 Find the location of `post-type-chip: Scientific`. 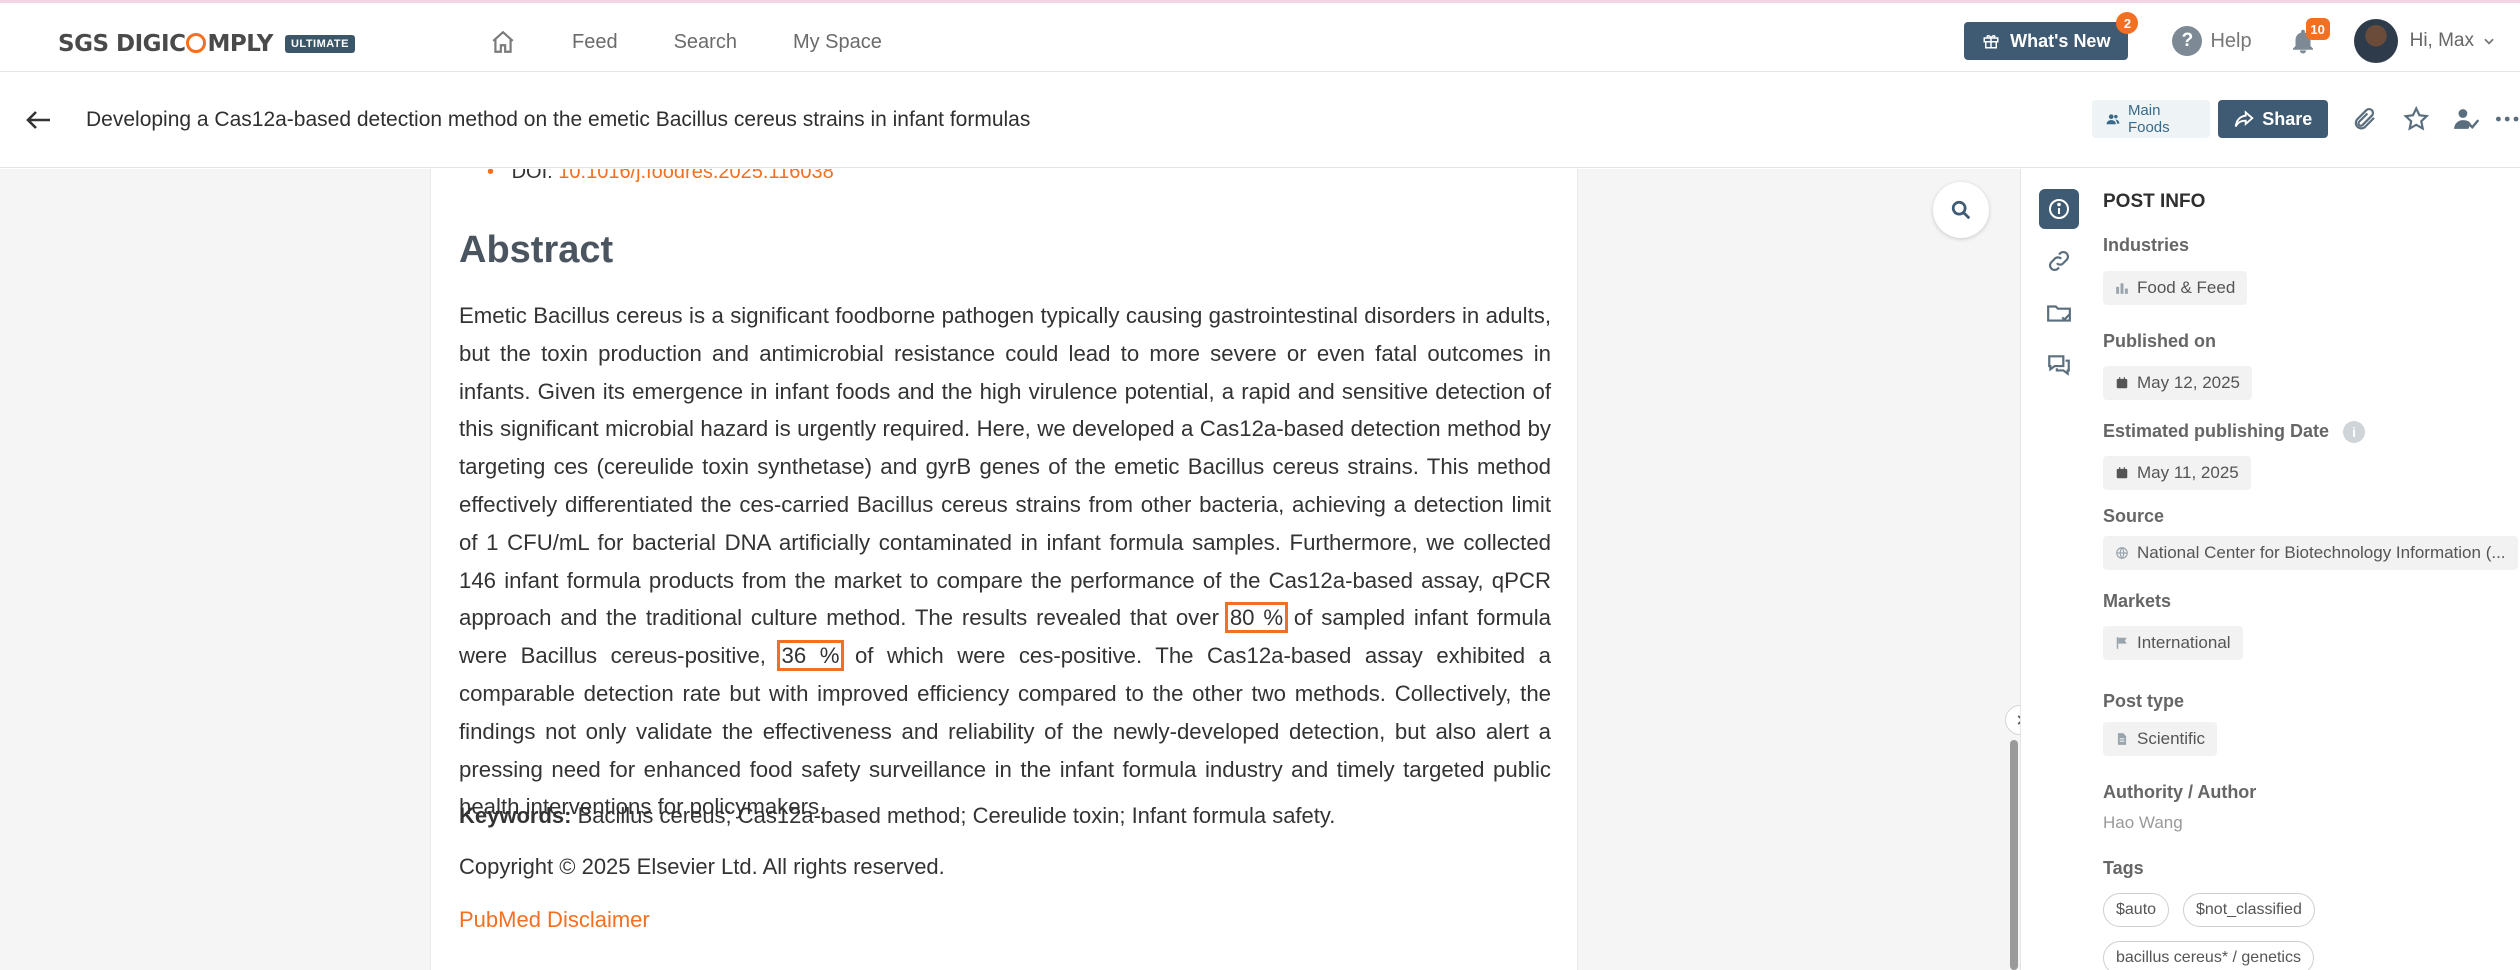

post-type-chip: Scientific is located at coordinates (2160, 739).